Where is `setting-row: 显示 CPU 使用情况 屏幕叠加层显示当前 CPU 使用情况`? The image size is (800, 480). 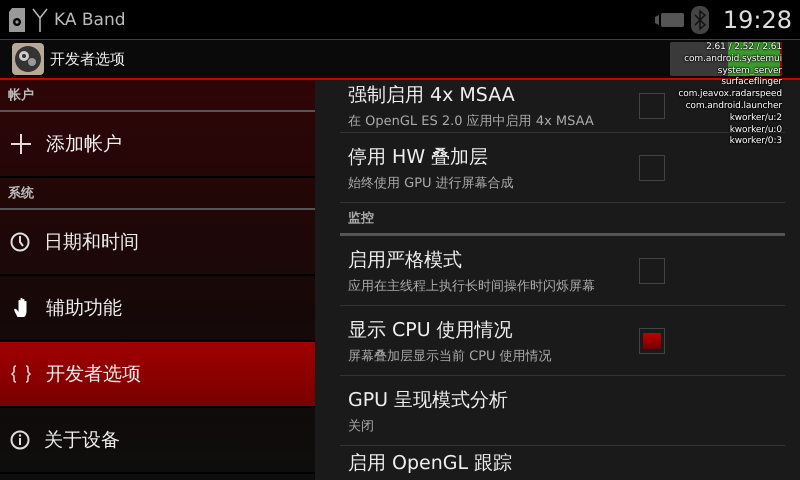 setting-row: 显示 CPU 使用情况 屏幕叠加层显示当前 CPU 使用情况 is located at coordinates (562, 341).